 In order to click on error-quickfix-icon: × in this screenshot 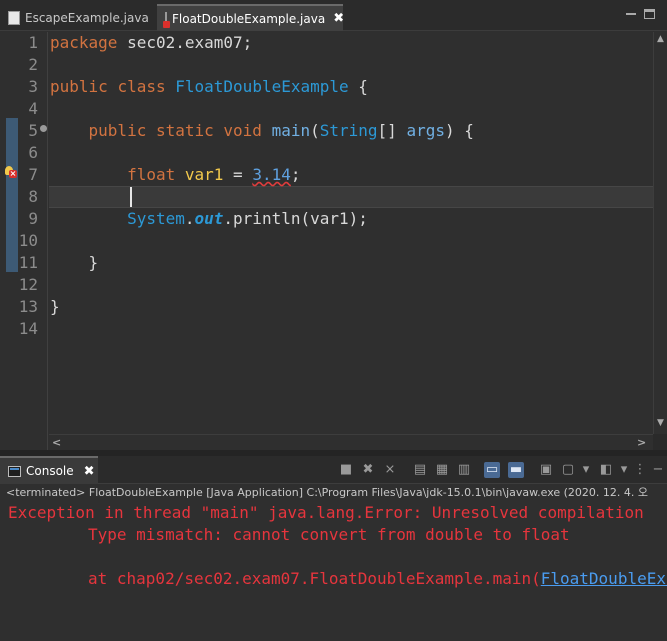, I will do `click(11, 172)`.